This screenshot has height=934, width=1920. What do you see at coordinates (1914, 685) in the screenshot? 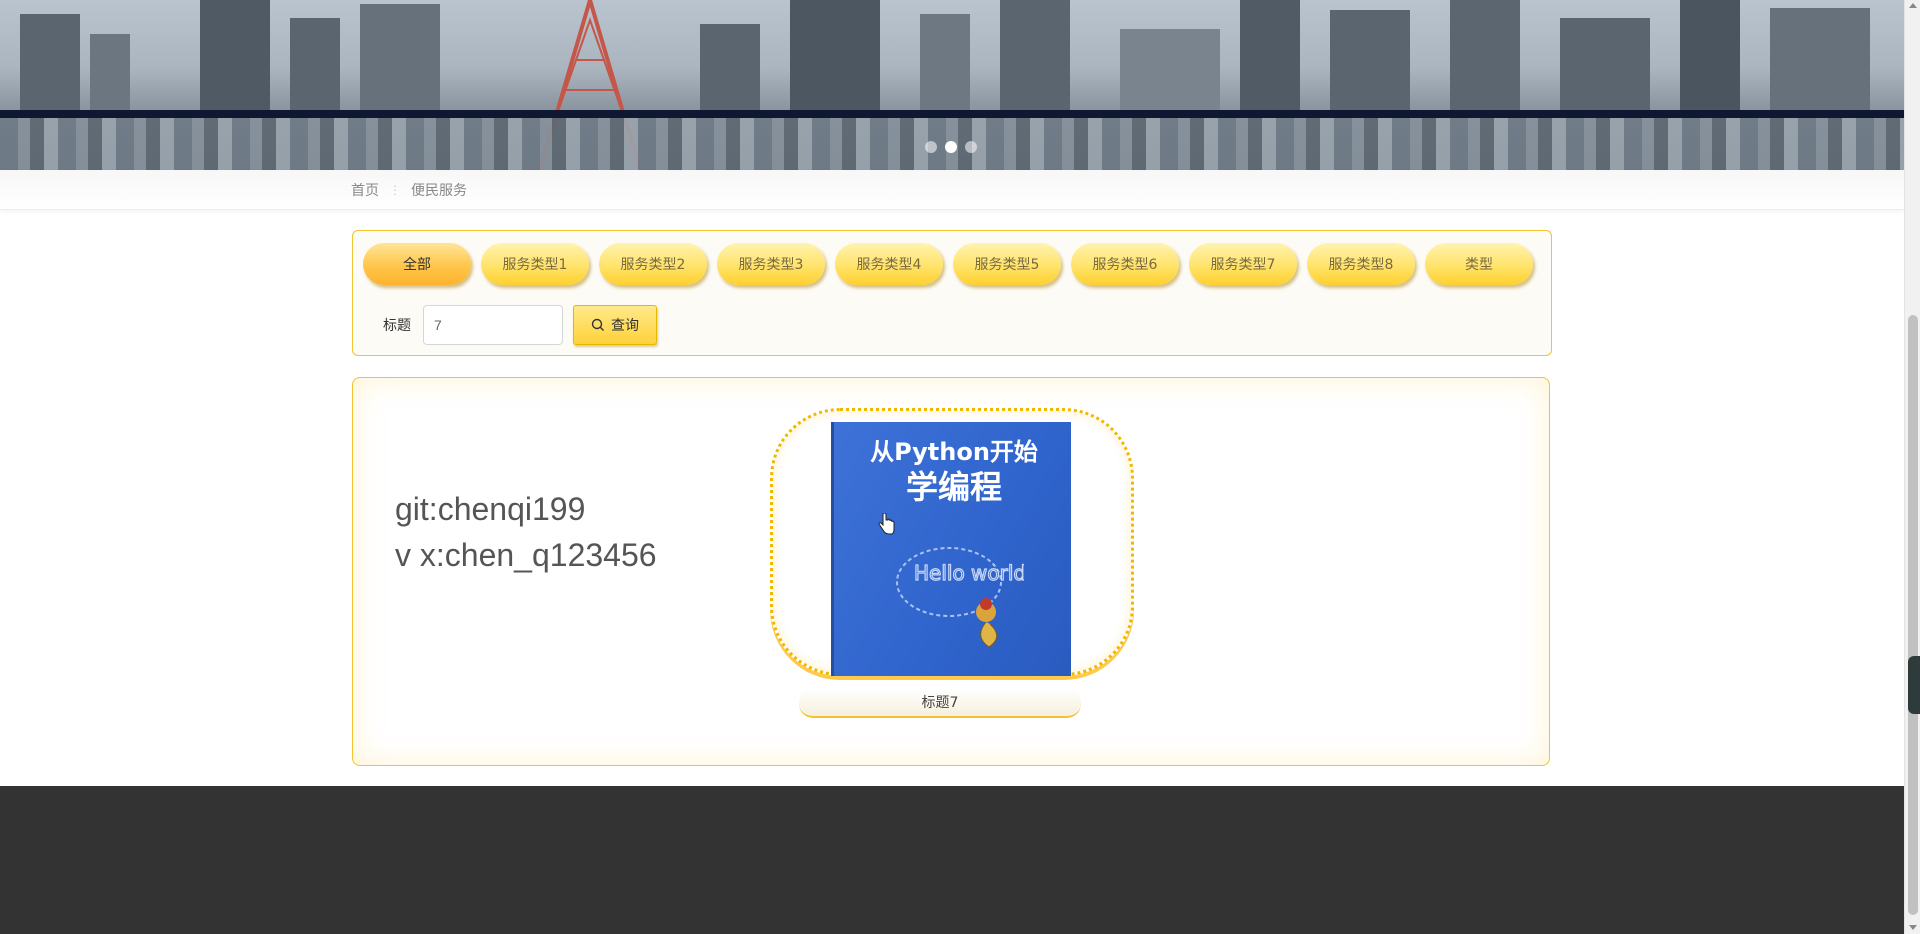
I see `side-tool-widget` at bounding box center [1914, 685].